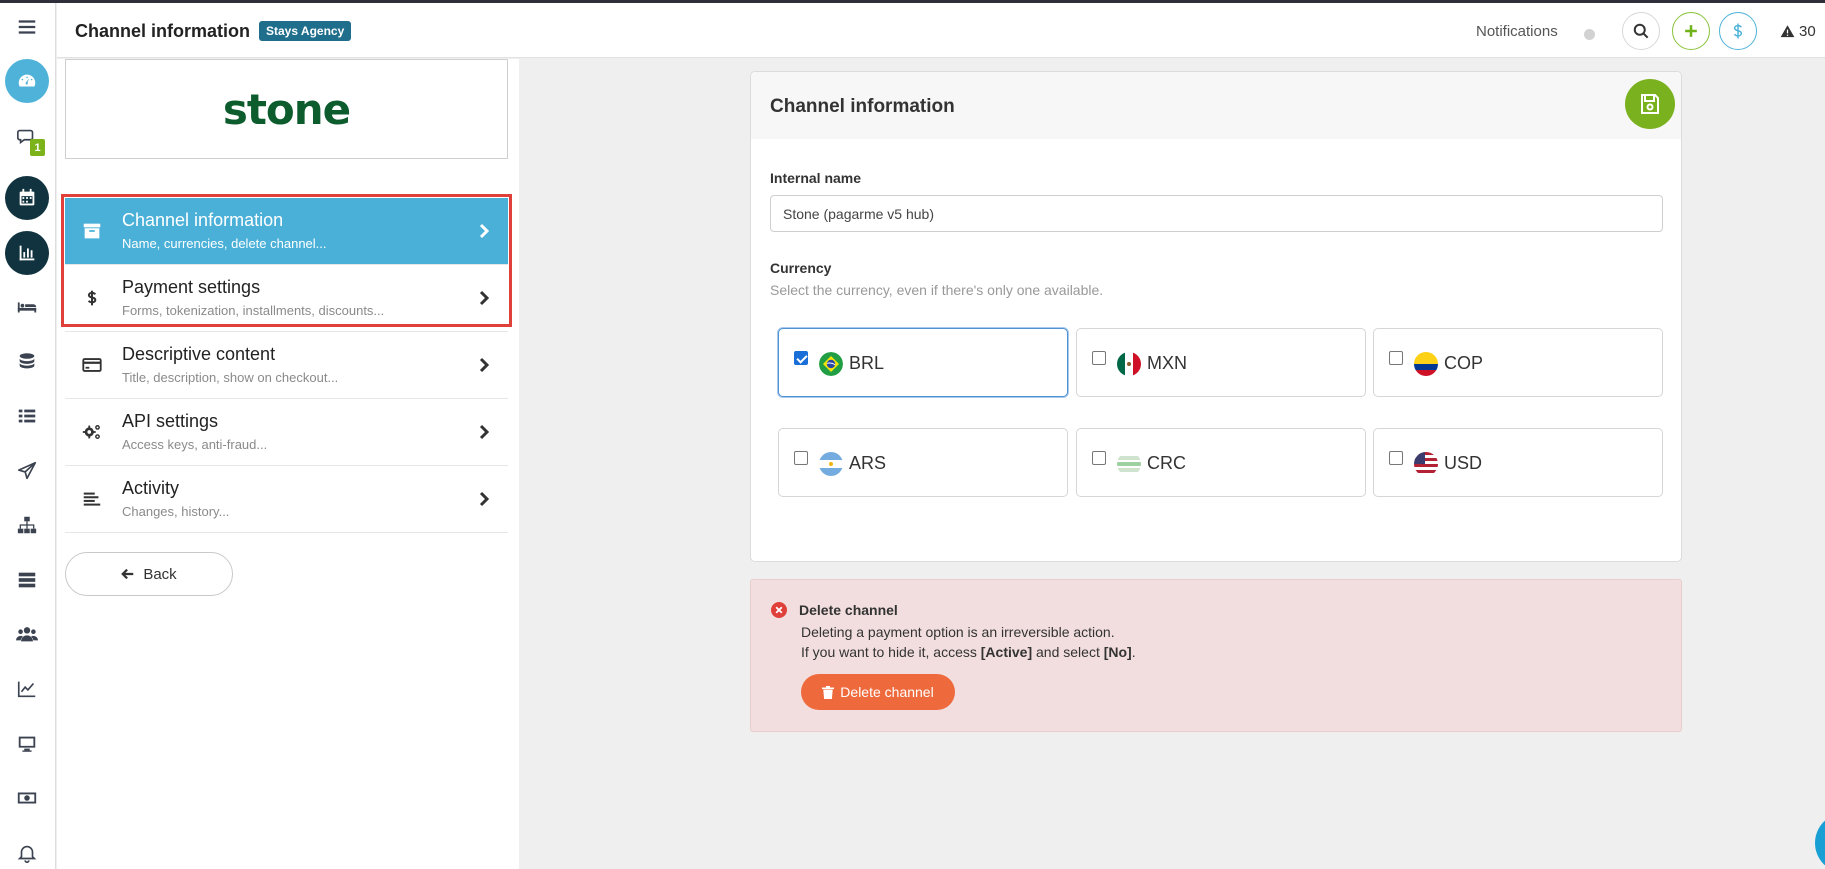 The image size is (1825, 869). I want to click on add-button, so click(1691, 31).